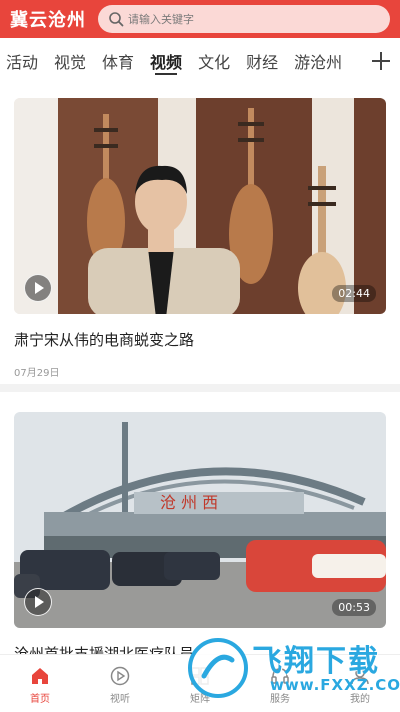 The width and height of the screenshot is (400, 712). I want to click on video-duration: 00:53, so click(354, 607).